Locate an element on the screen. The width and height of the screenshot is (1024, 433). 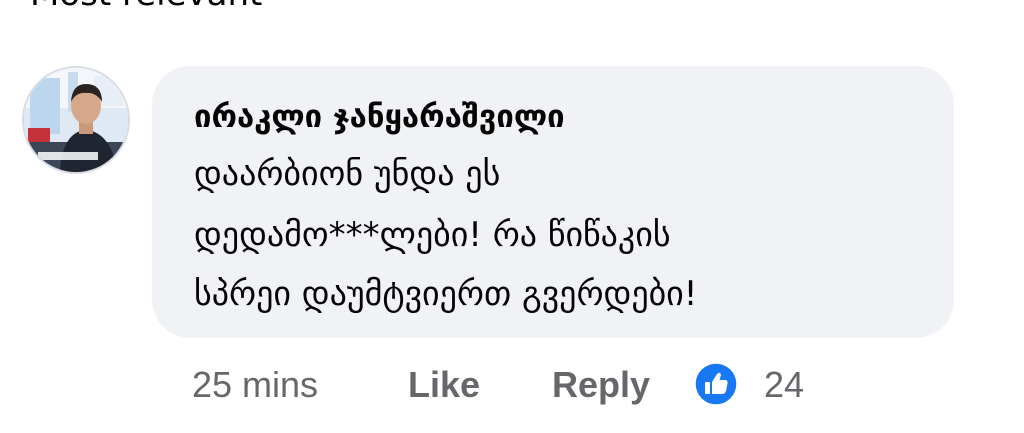
comment-text-line: დაარბიონ უნდა ეს is located at coordinates (347, 174).